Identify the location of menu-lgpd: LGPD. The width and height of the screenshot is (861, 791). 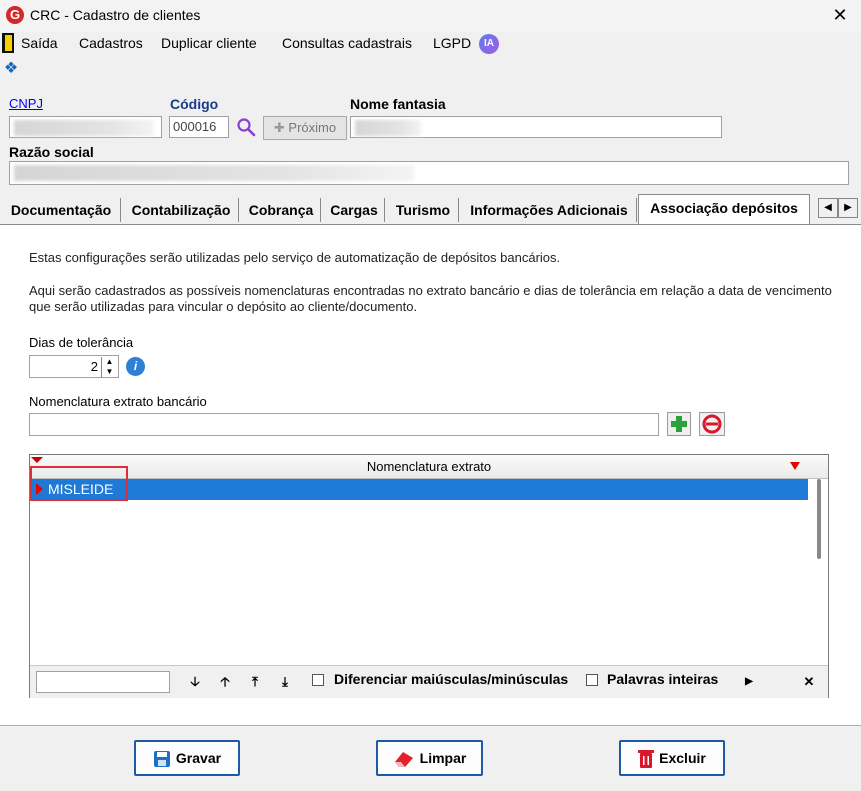
(452, 43).